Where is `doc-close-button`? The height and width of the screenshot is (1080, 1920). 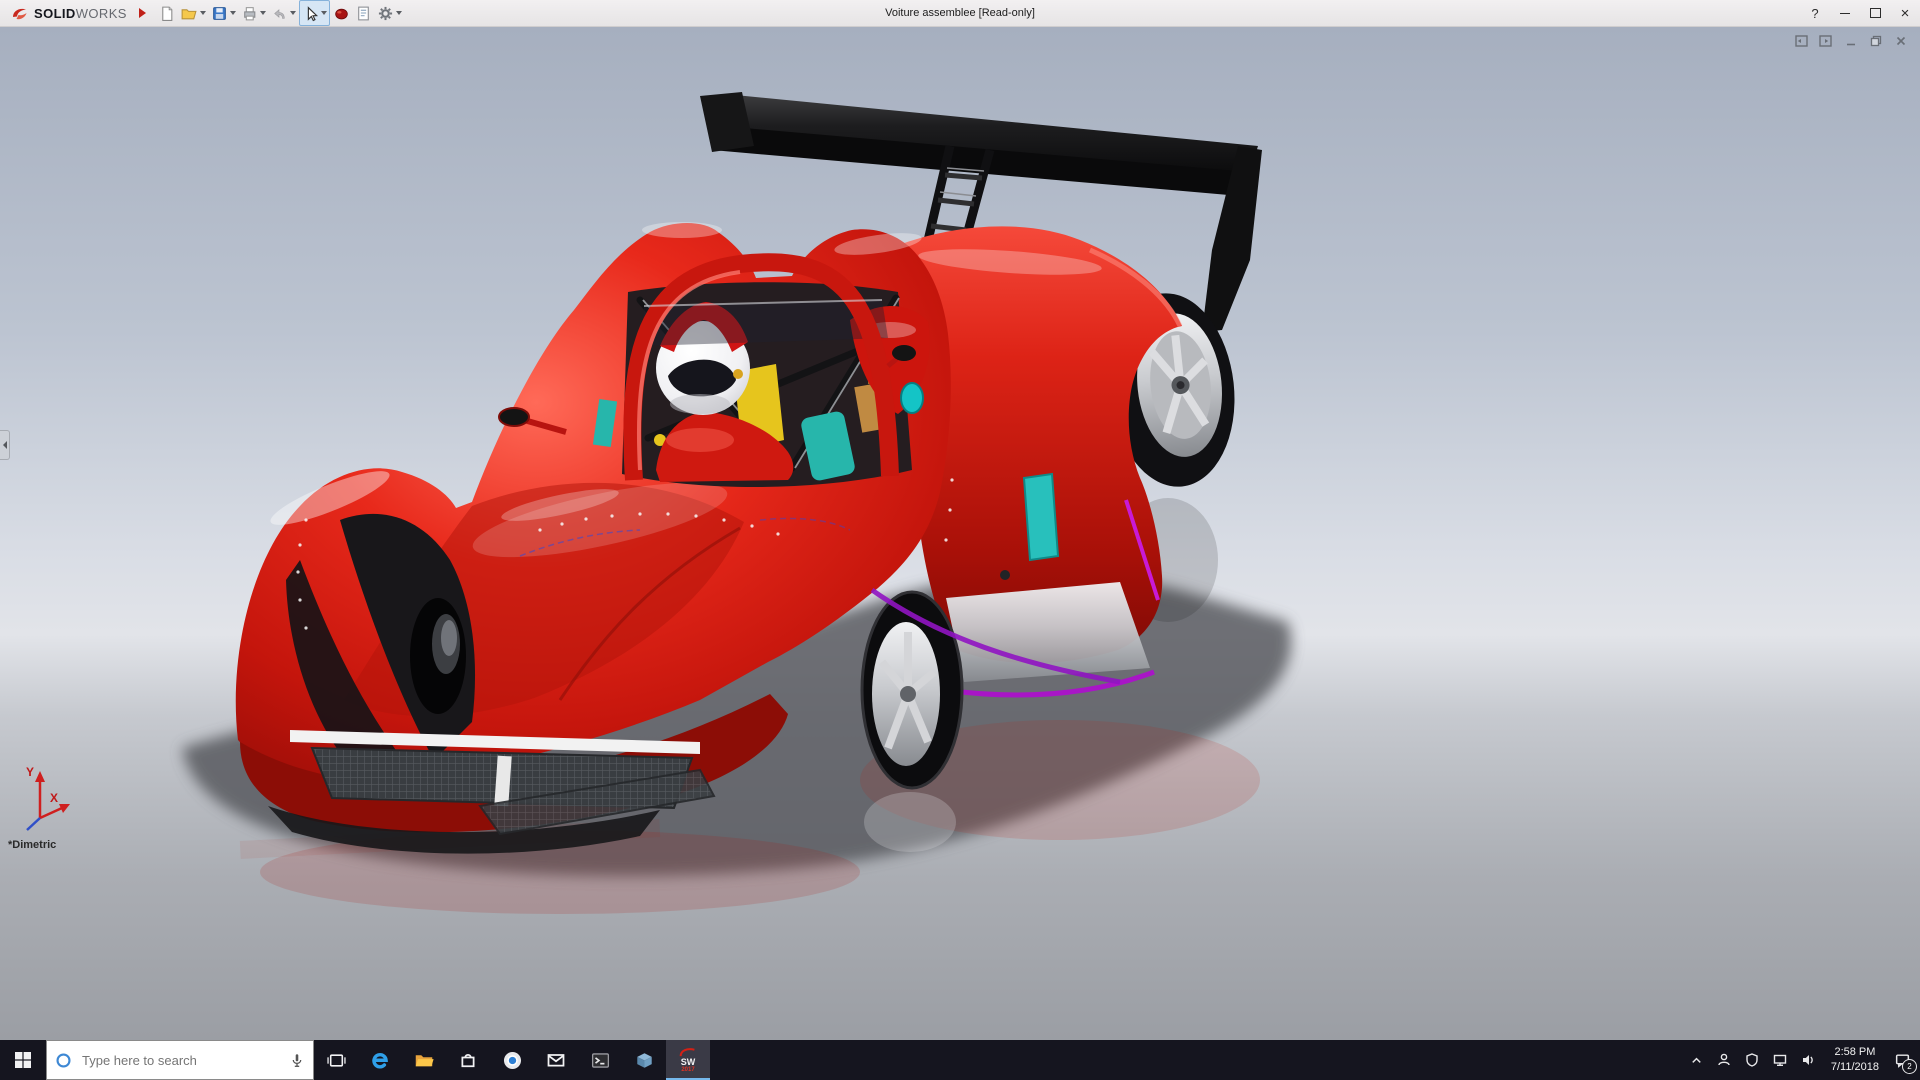
doc-close-button is located at coordinates (1901, 41).